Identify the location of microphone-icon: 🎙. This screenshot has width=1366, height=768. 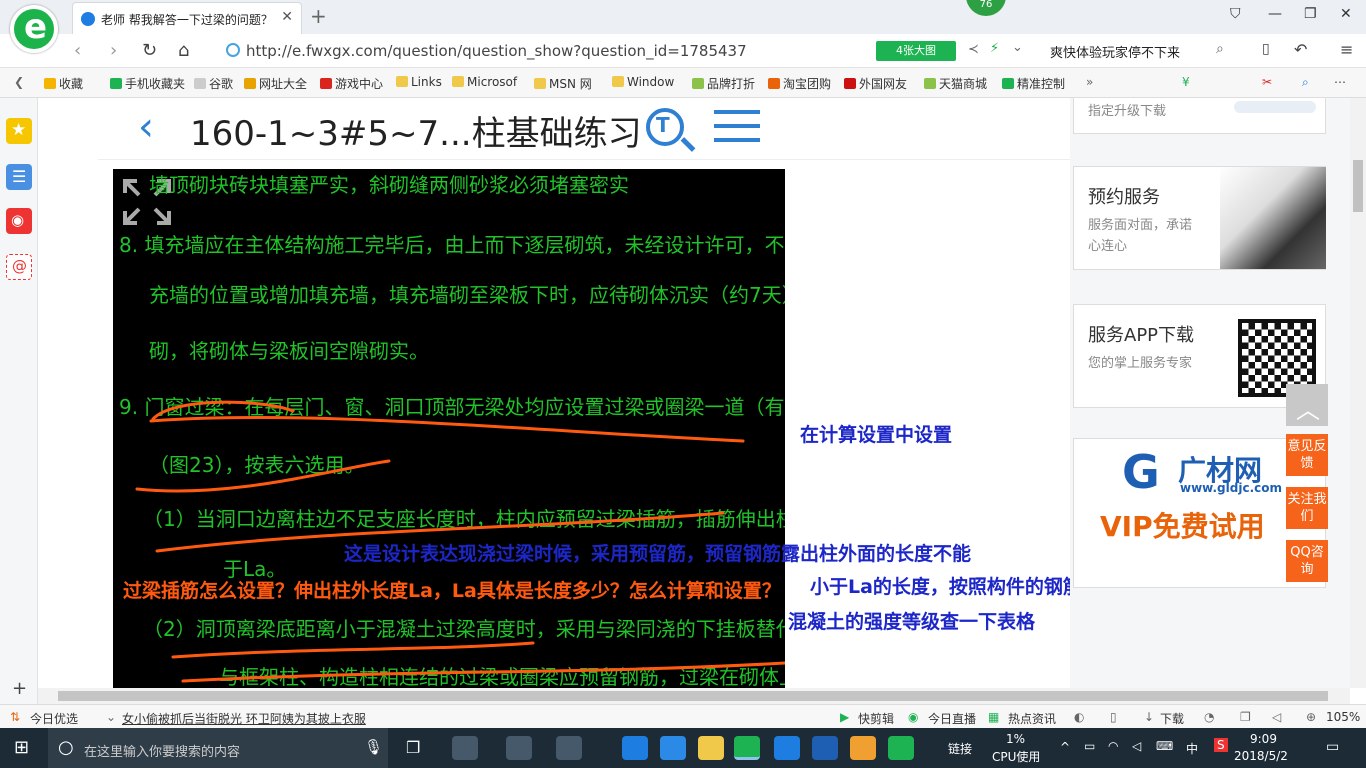
(373, 747).